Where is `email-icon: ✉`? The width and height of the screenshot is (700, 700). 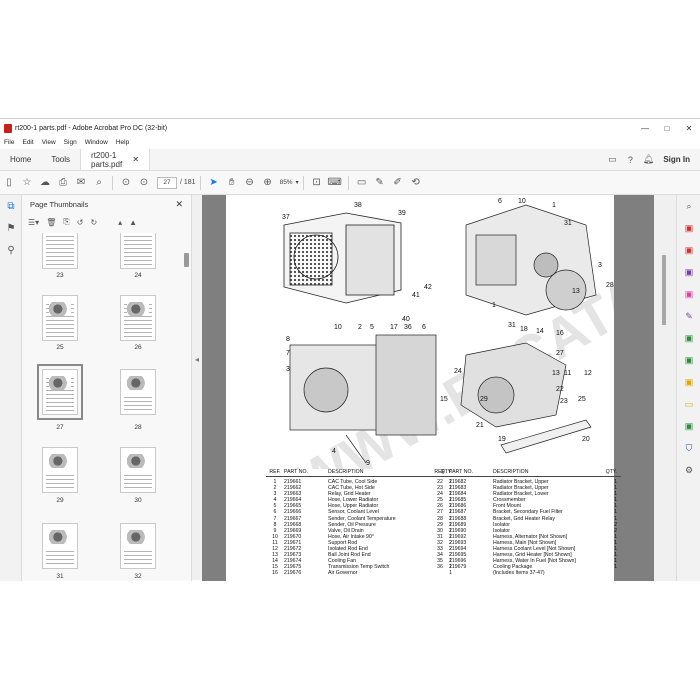
email-icon: ✉ is located at coordinates (81, 183).